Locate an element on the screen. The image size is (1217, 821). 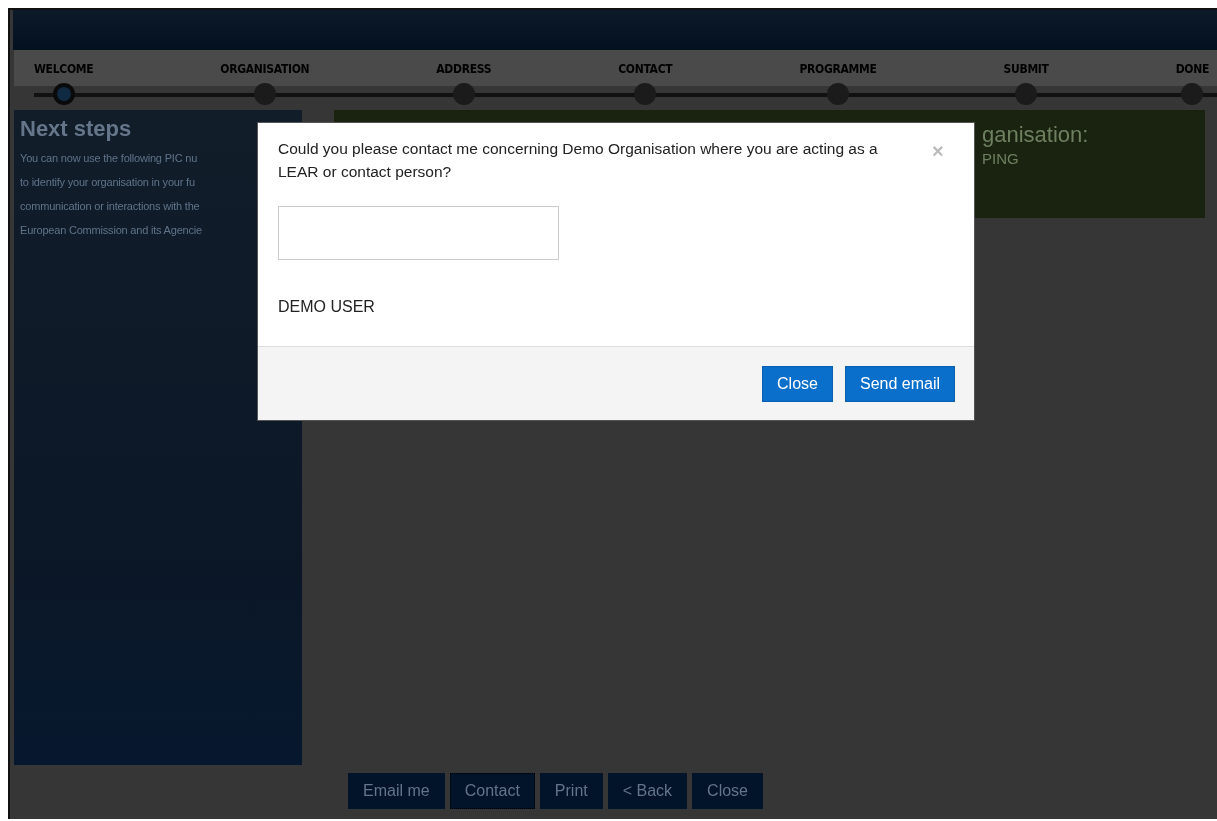
step-label: DONE is located at coordinates (1192, 65).